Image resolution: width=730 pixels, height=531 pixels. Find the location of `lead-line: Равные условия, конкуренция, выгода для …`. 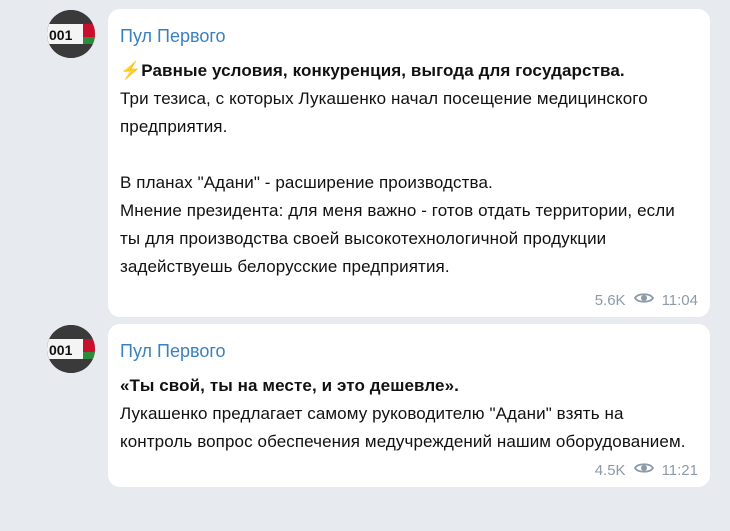

lead-line: Равные условия, конкуренция, выгода для … is located at coordinates (383, 70).